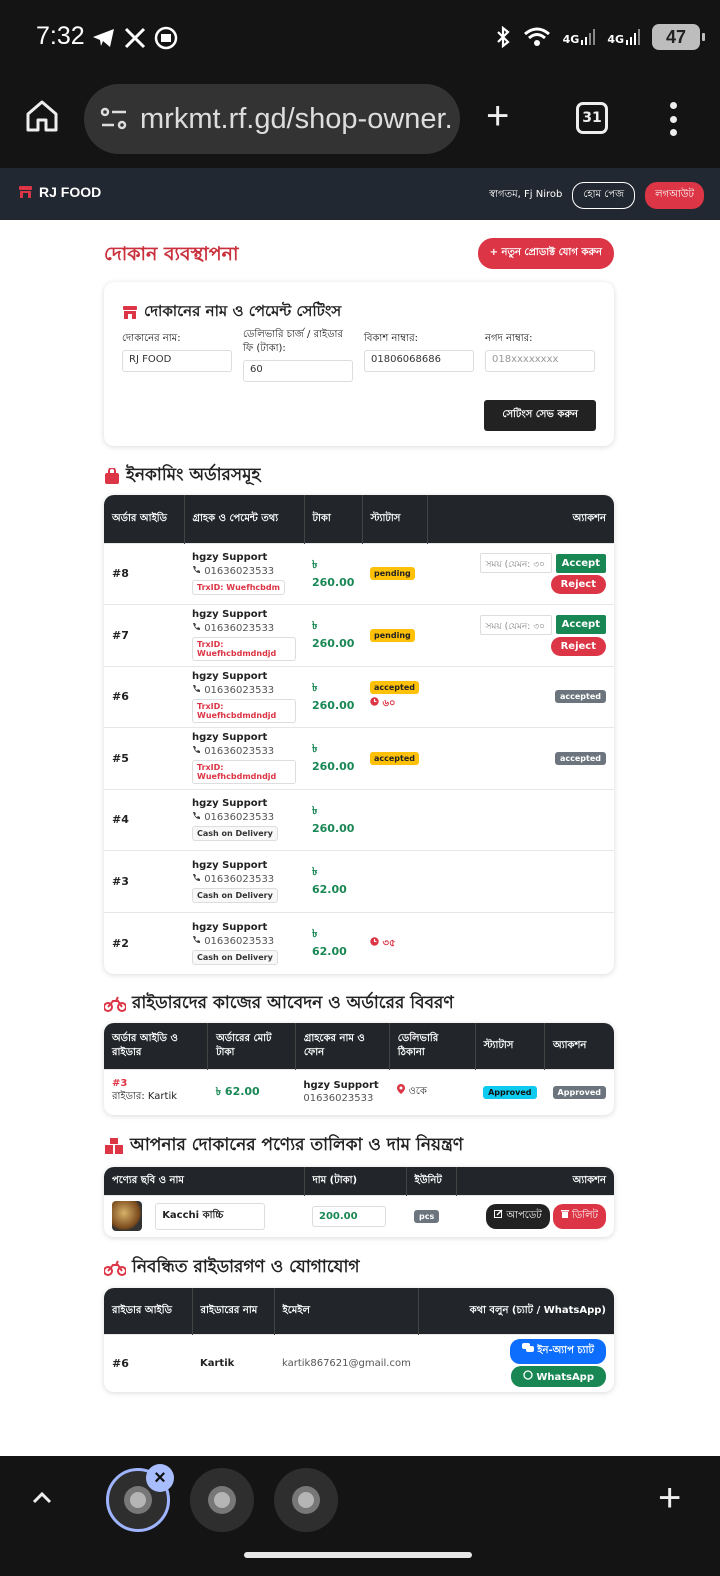 This screenshot has height=1576, width=720. What do you see at coordinates (518, 1216) in the screenshot?
I see `update-product-button: আপডেট` at bounding box center [518, 1216].